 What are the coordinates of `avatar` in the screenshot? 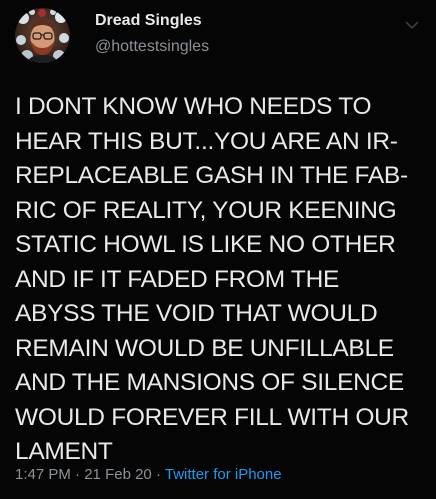 It's located at (42, 35).